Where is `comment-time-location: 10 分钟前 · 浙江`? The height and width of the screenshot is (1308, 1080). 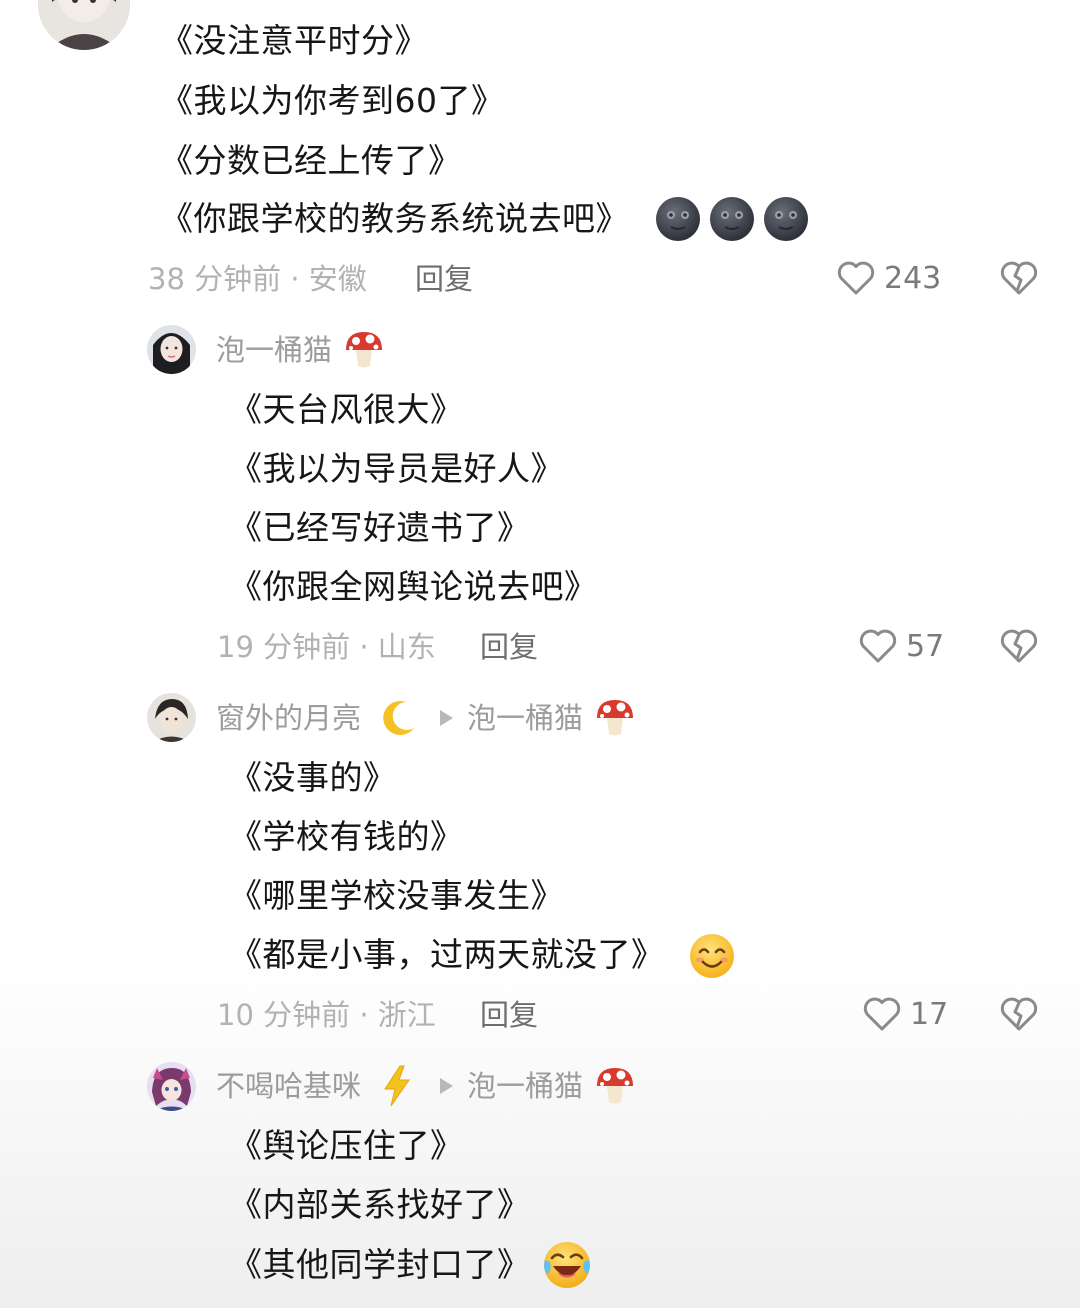
comment-time-location: 10 分钟前 · 浙江 is located at coordinates (326, 1015).